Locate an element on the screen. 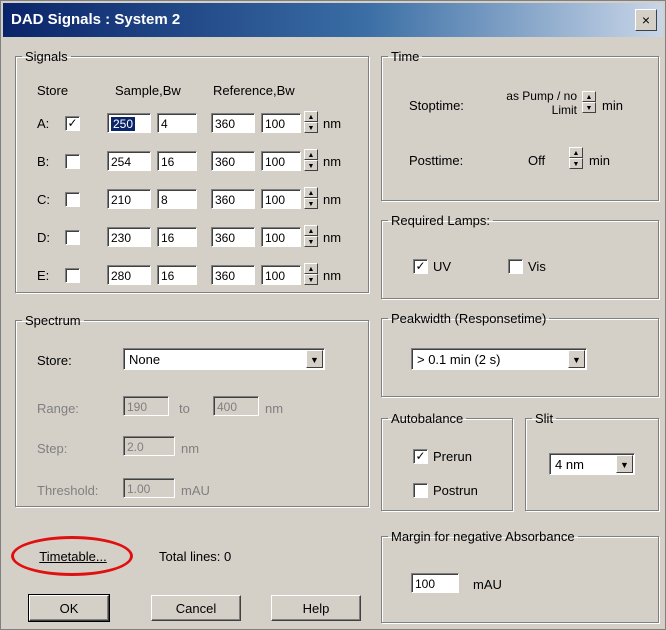 The width and height of the screenshot is (666, 630). sample-wavelength-value: 210 is located at coordinates (121, 200).